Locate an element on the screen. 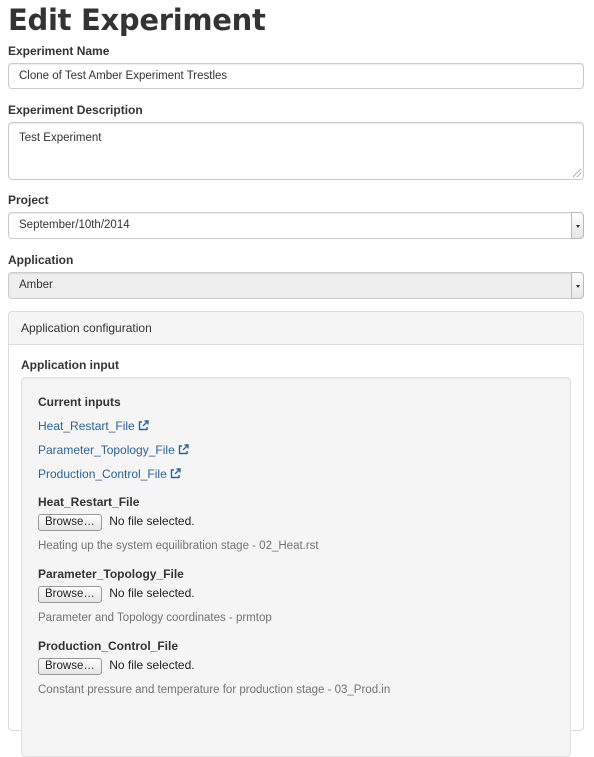  experiment-description-textarea: Test Experiment is located at coordinates (296, 151).